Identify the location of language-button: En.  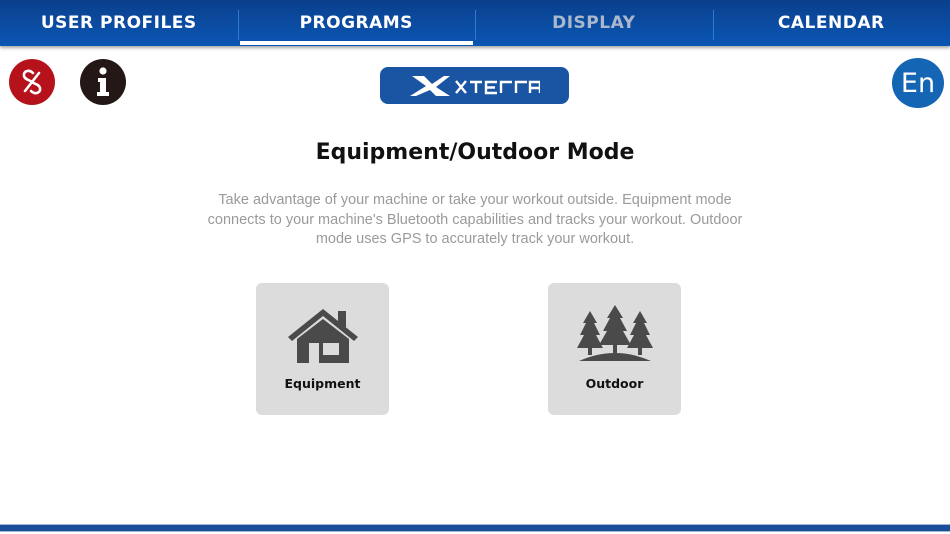
(918, 83).